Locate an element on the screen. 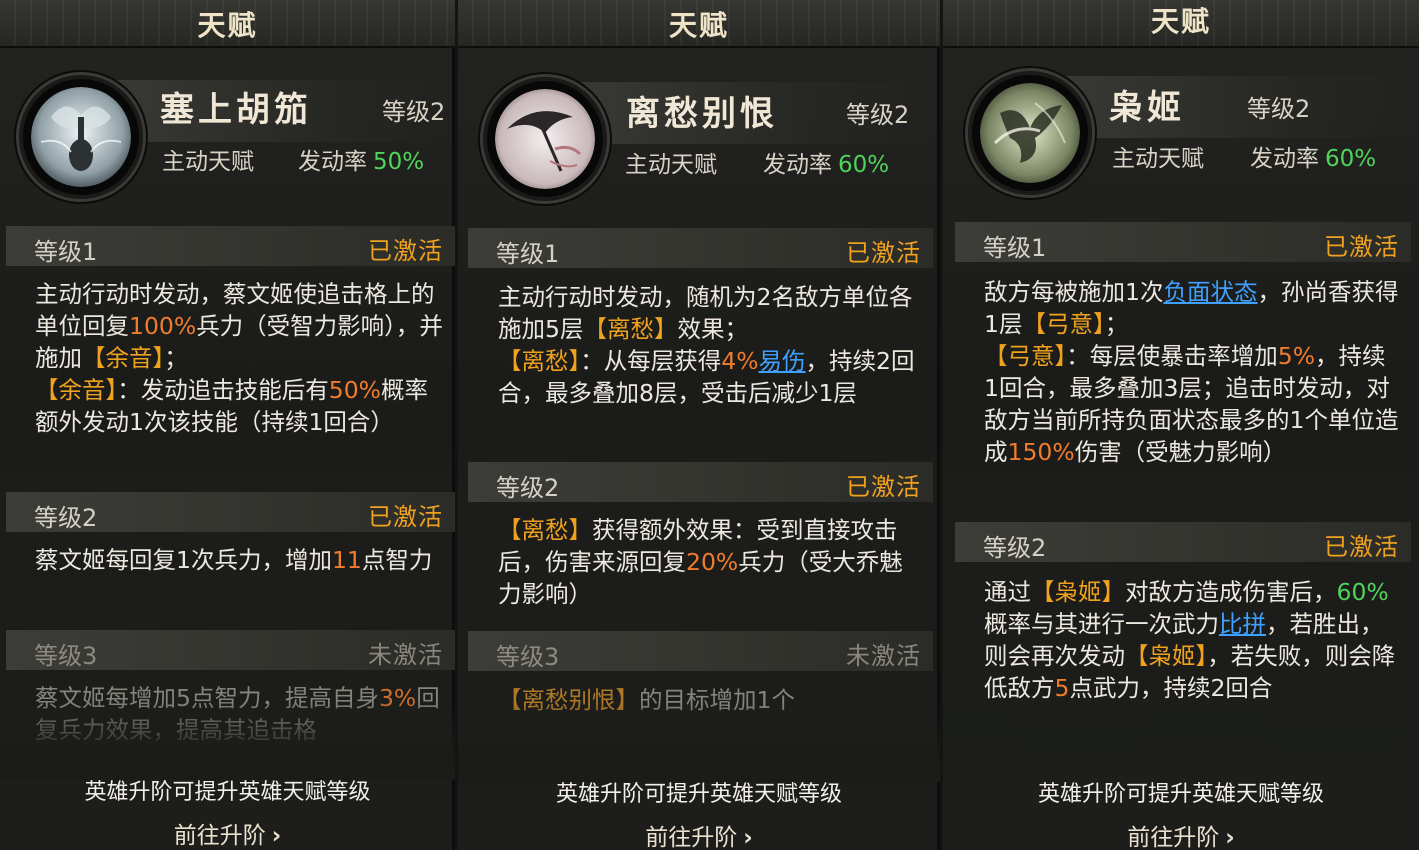 This screenshot has height=850, width=1419. phoenix-icon is located at coordinates (1030, 133).